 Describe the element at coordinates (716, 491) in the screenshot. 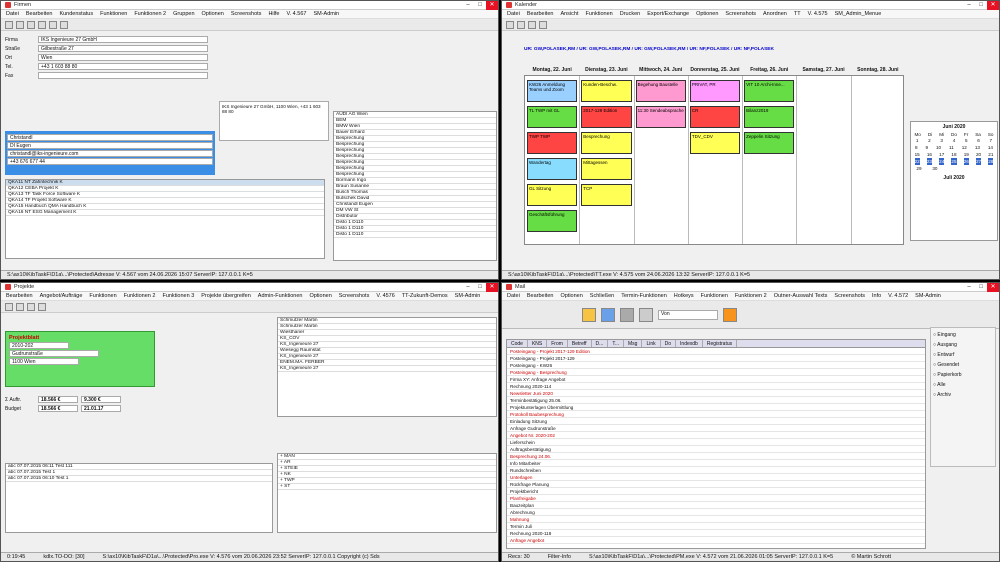

I see `mail-row: Projektbericht` at that location.